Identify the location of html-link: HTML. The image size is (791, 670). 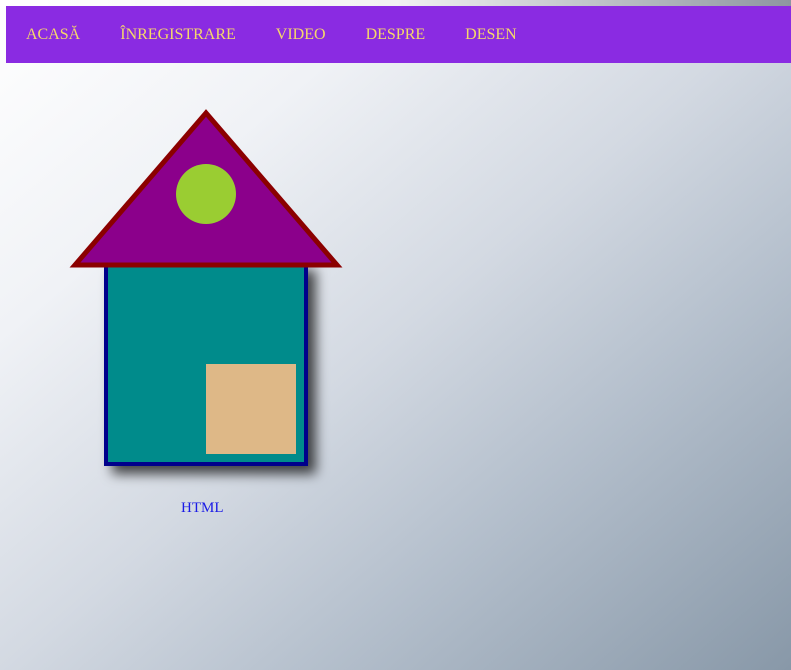
(202, 508).